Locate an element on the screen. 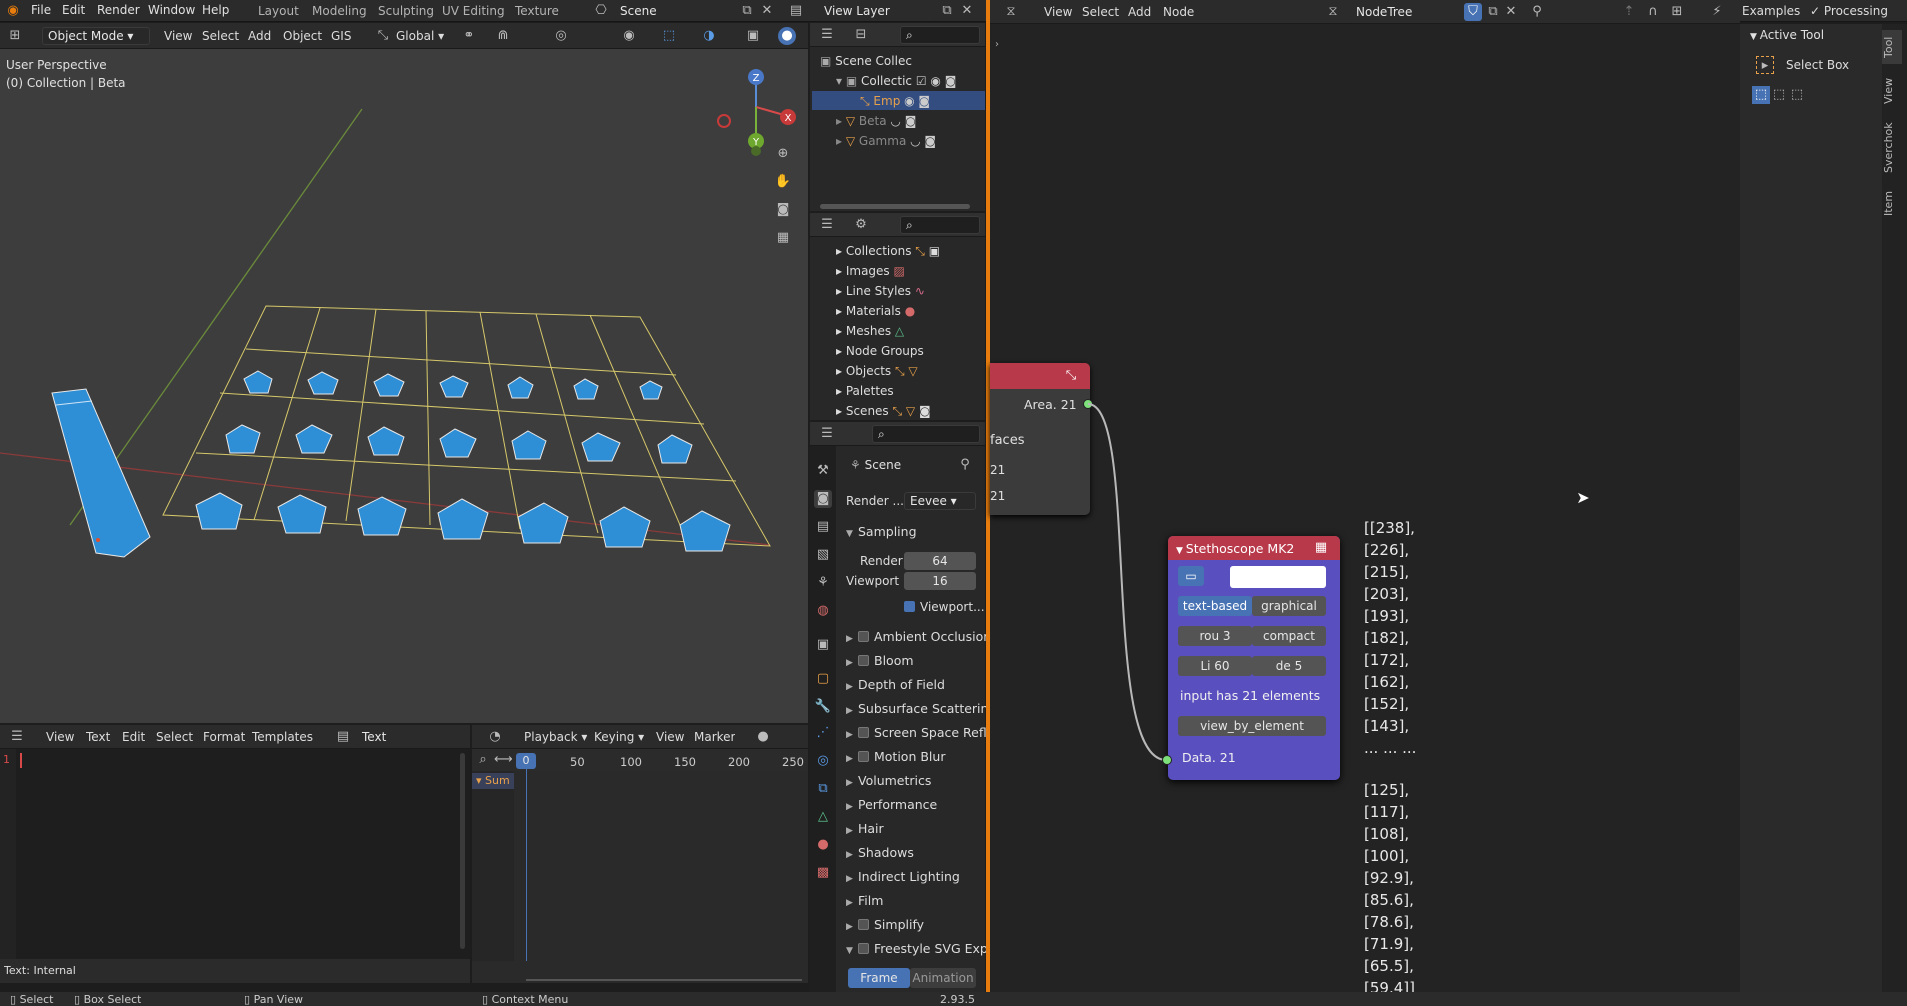 This screenshot has height=1006, width=1907. section-ambient-occlusion: ▶ Ambient Occlusion is located at coordinates (918, 637).